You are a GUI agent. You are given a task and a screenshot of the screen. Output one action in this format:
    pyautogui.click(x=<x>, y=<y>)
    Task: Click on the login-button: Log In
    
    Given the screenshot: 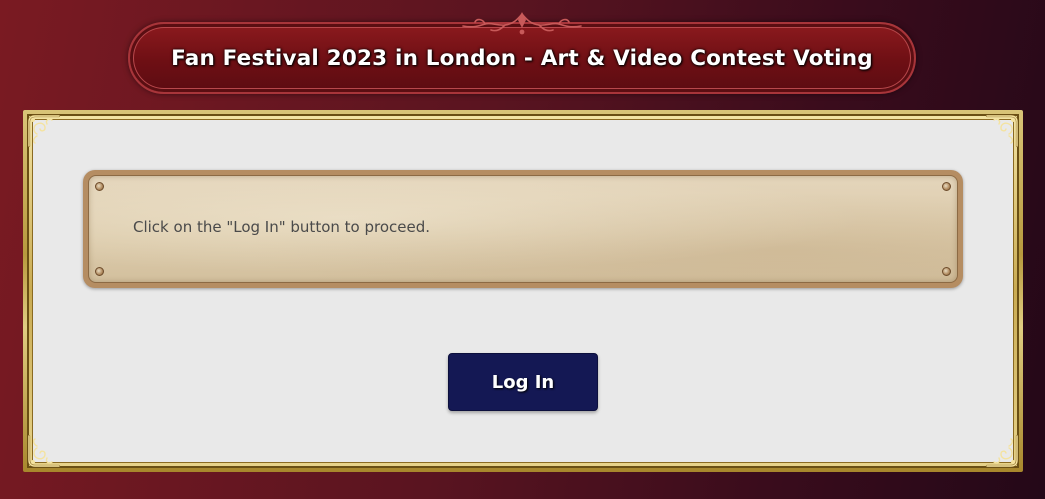 What is the action you would take?
    pyautogui.click(x=523, y=382)
    